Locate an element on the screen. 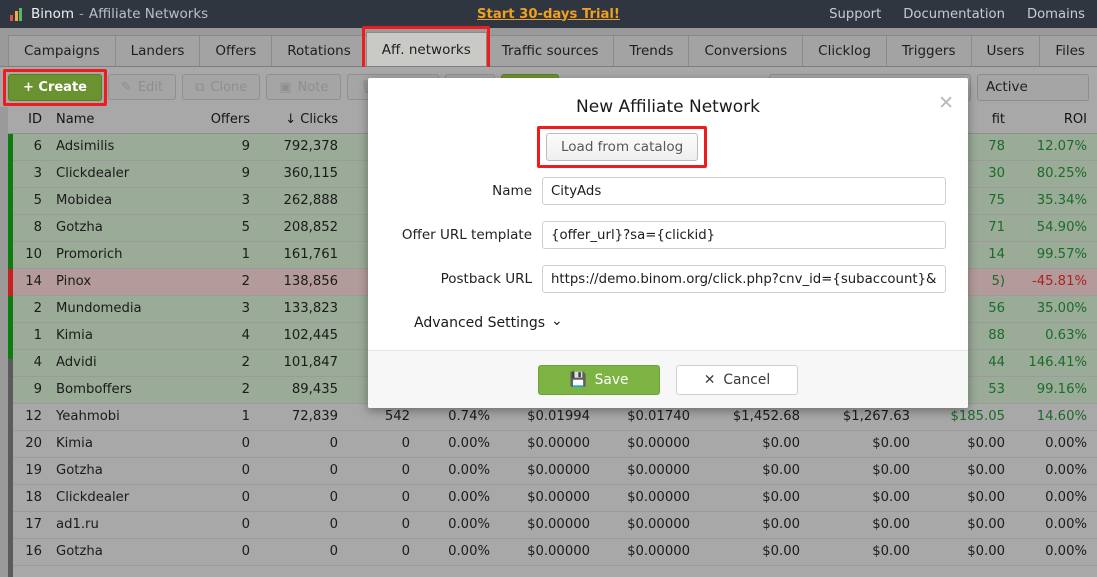 The width and height of the screenshot is (1097, 577). create-button: + Create is located at coordinates (55, 87).